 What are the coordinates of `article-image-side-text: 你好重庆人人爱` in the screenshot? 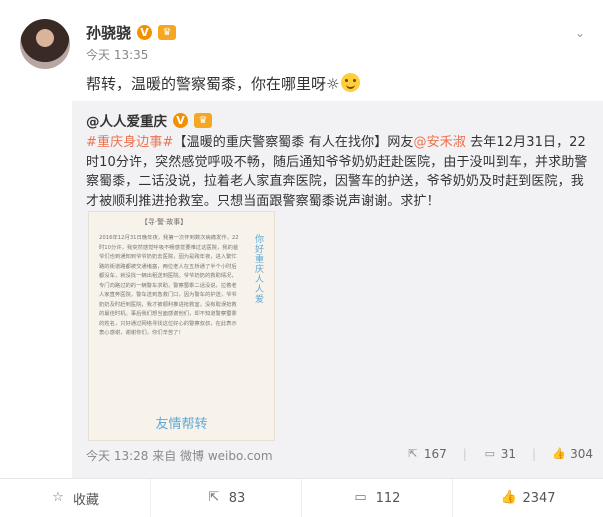 It's located at (258, 269).